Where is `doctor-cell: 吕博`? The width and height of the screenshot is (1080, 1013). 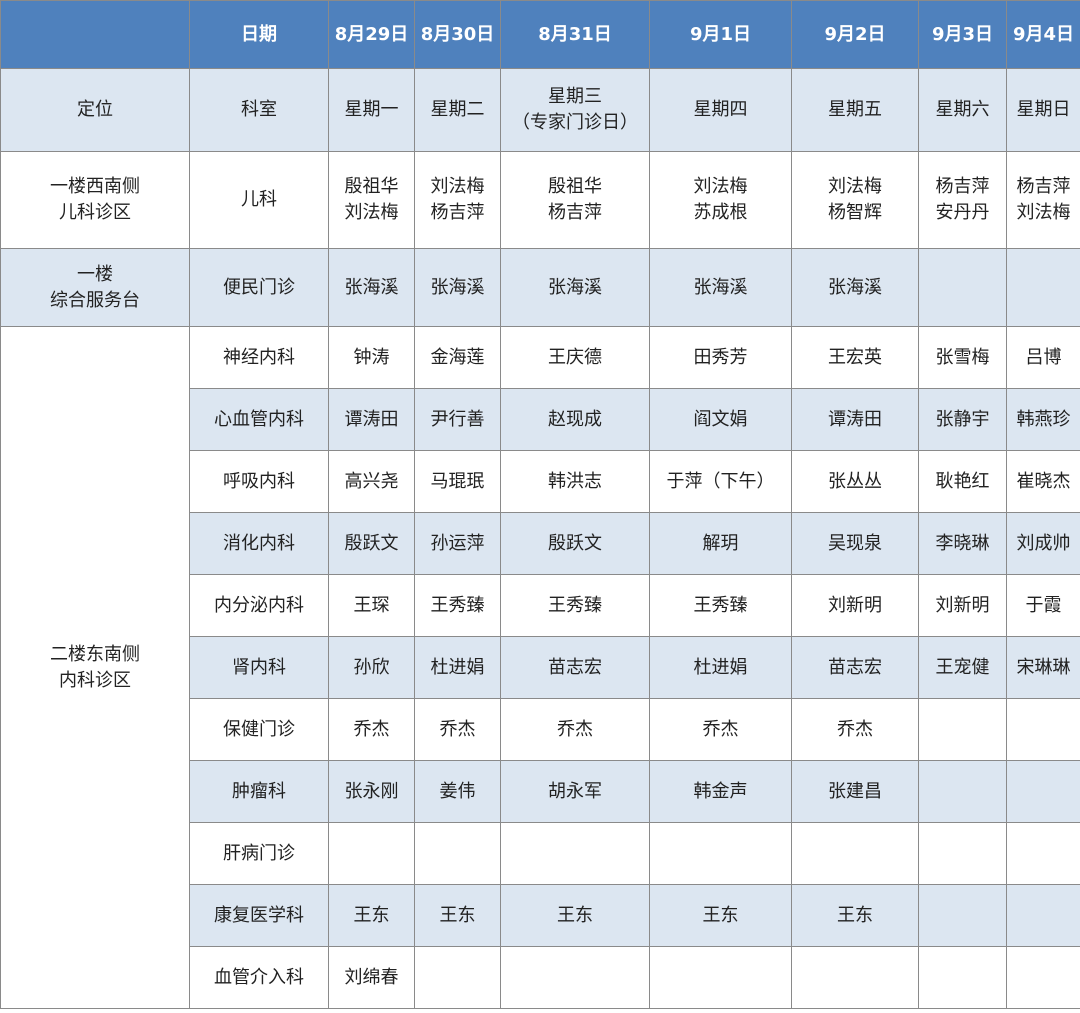 doctor-cell: 吕博 is located at coordinates (1043, 357).